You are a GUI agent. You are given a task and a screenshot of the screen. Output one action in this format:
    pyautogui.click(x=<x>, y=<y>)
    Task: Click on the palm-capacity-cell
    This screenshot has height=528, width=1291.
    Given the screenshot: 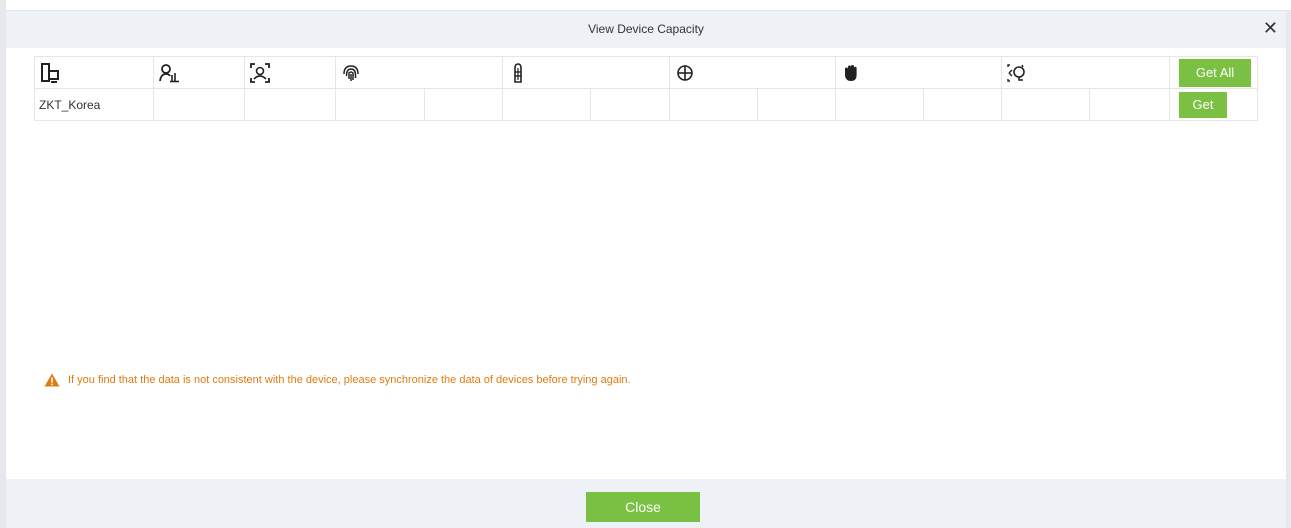 What is the action you would take?
    pyautogui.click(x=962, y=104)
    